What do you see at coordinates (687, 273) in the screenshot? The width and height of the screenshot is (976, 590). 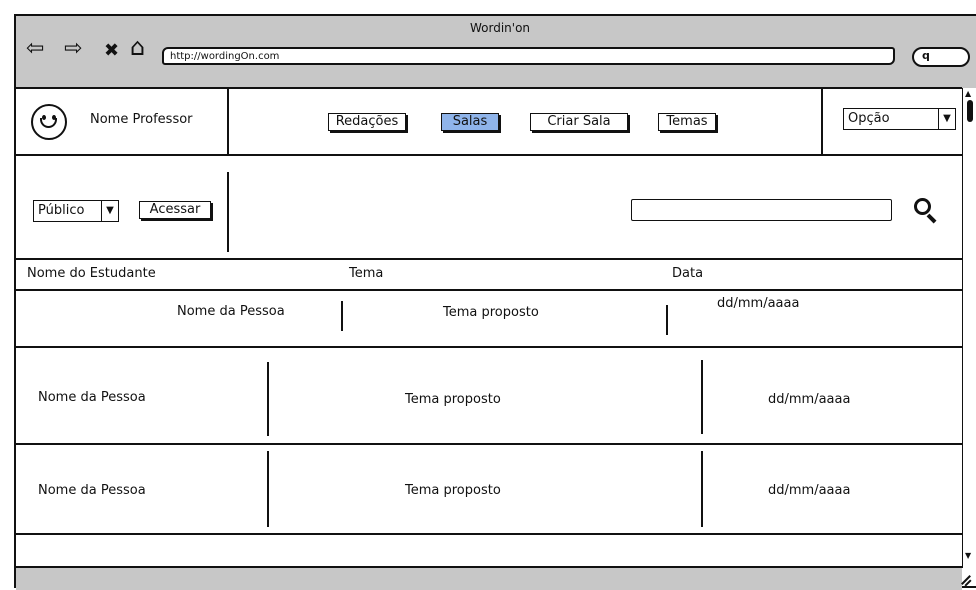 I see `column-header-date: Data` at bounding box center [687, 273].